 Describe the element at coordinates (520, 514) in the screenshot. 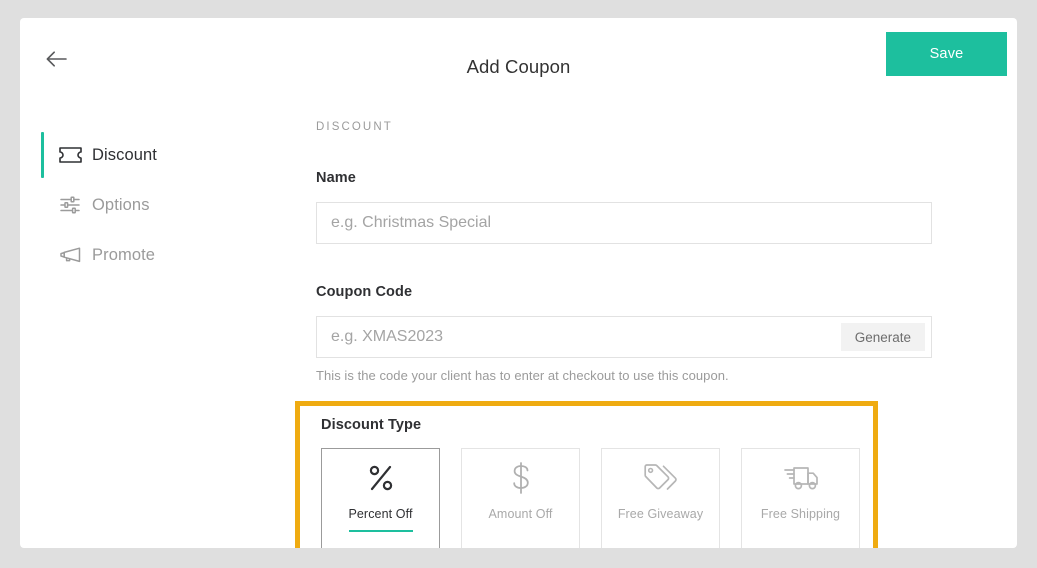

I see `discount-type-option-label: Amount Off` at that location.